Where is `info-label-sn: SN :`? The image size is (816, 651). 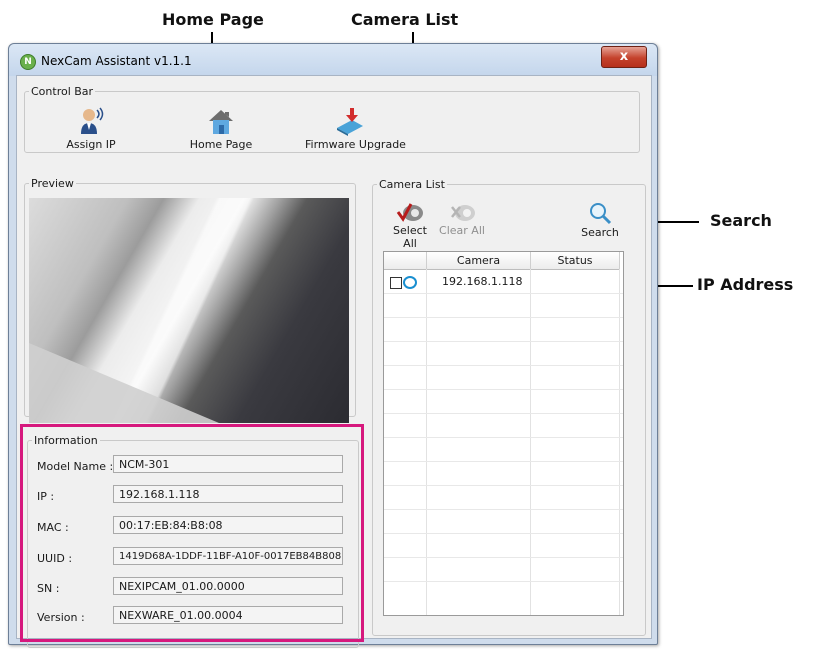 info-label-sn: SN : is located at coordinates (48, 588).